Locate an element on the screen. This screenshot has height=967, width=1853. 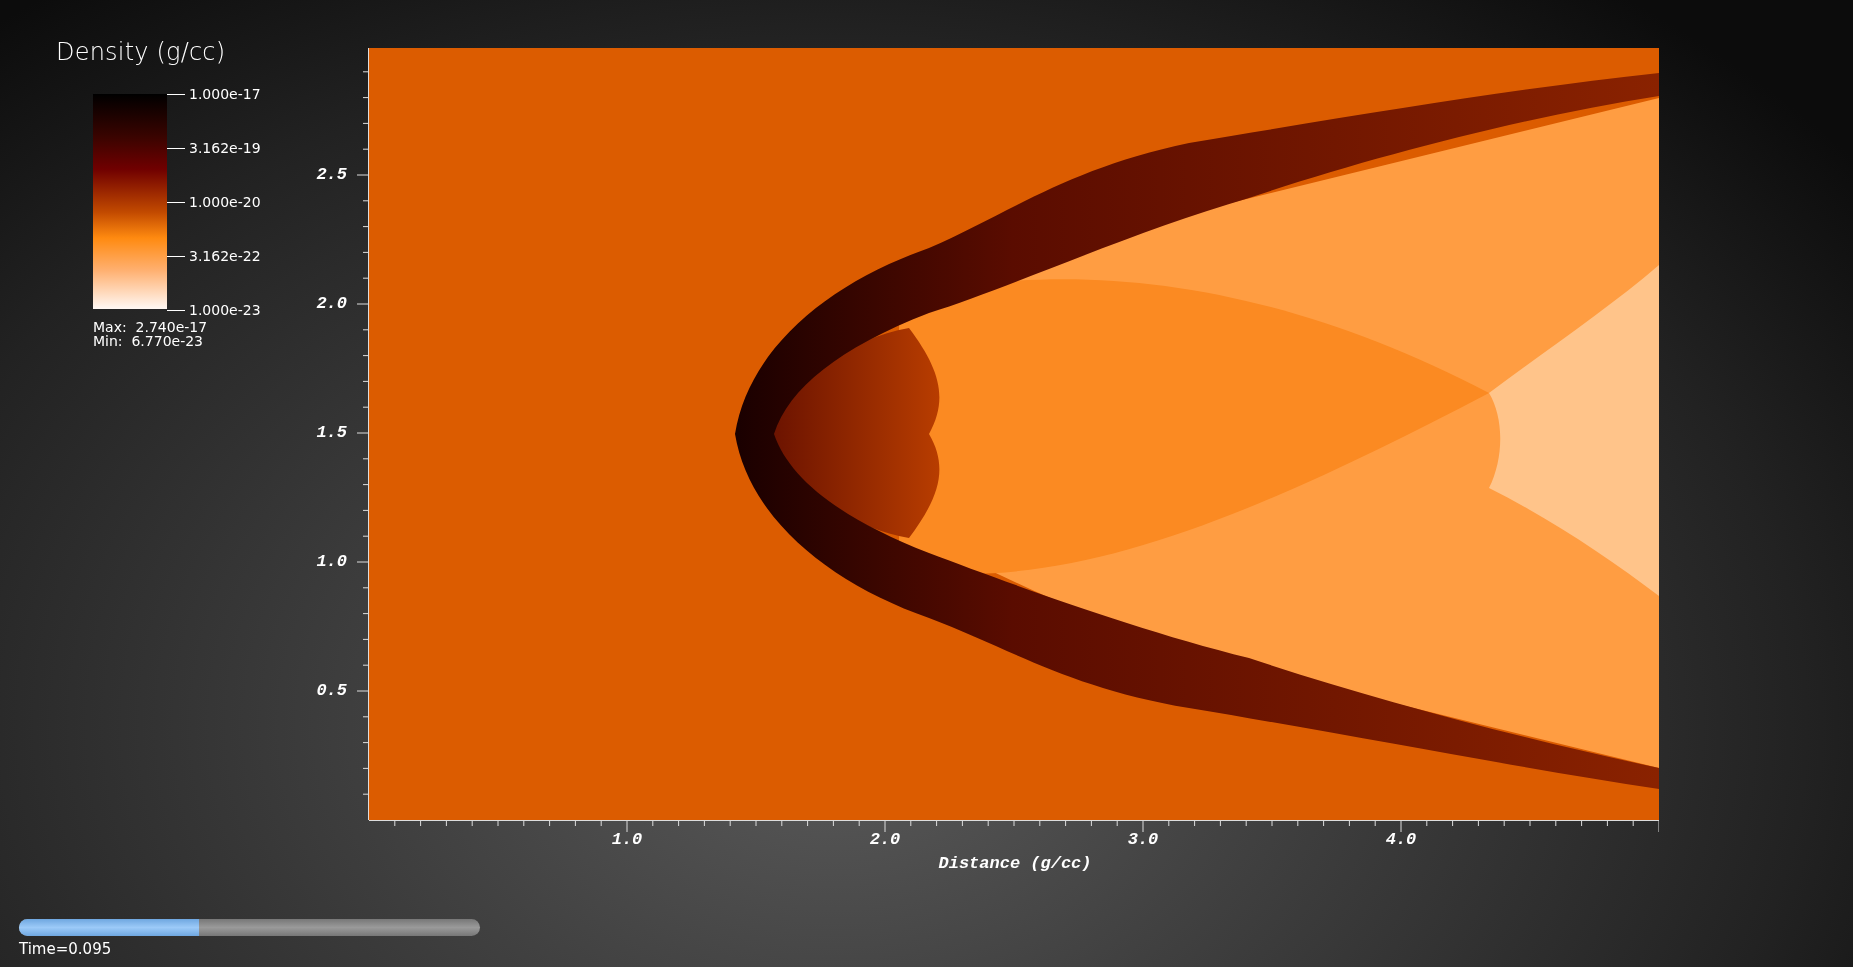
x-tick-label: 4.0 is located at coordinates (1401, 839).